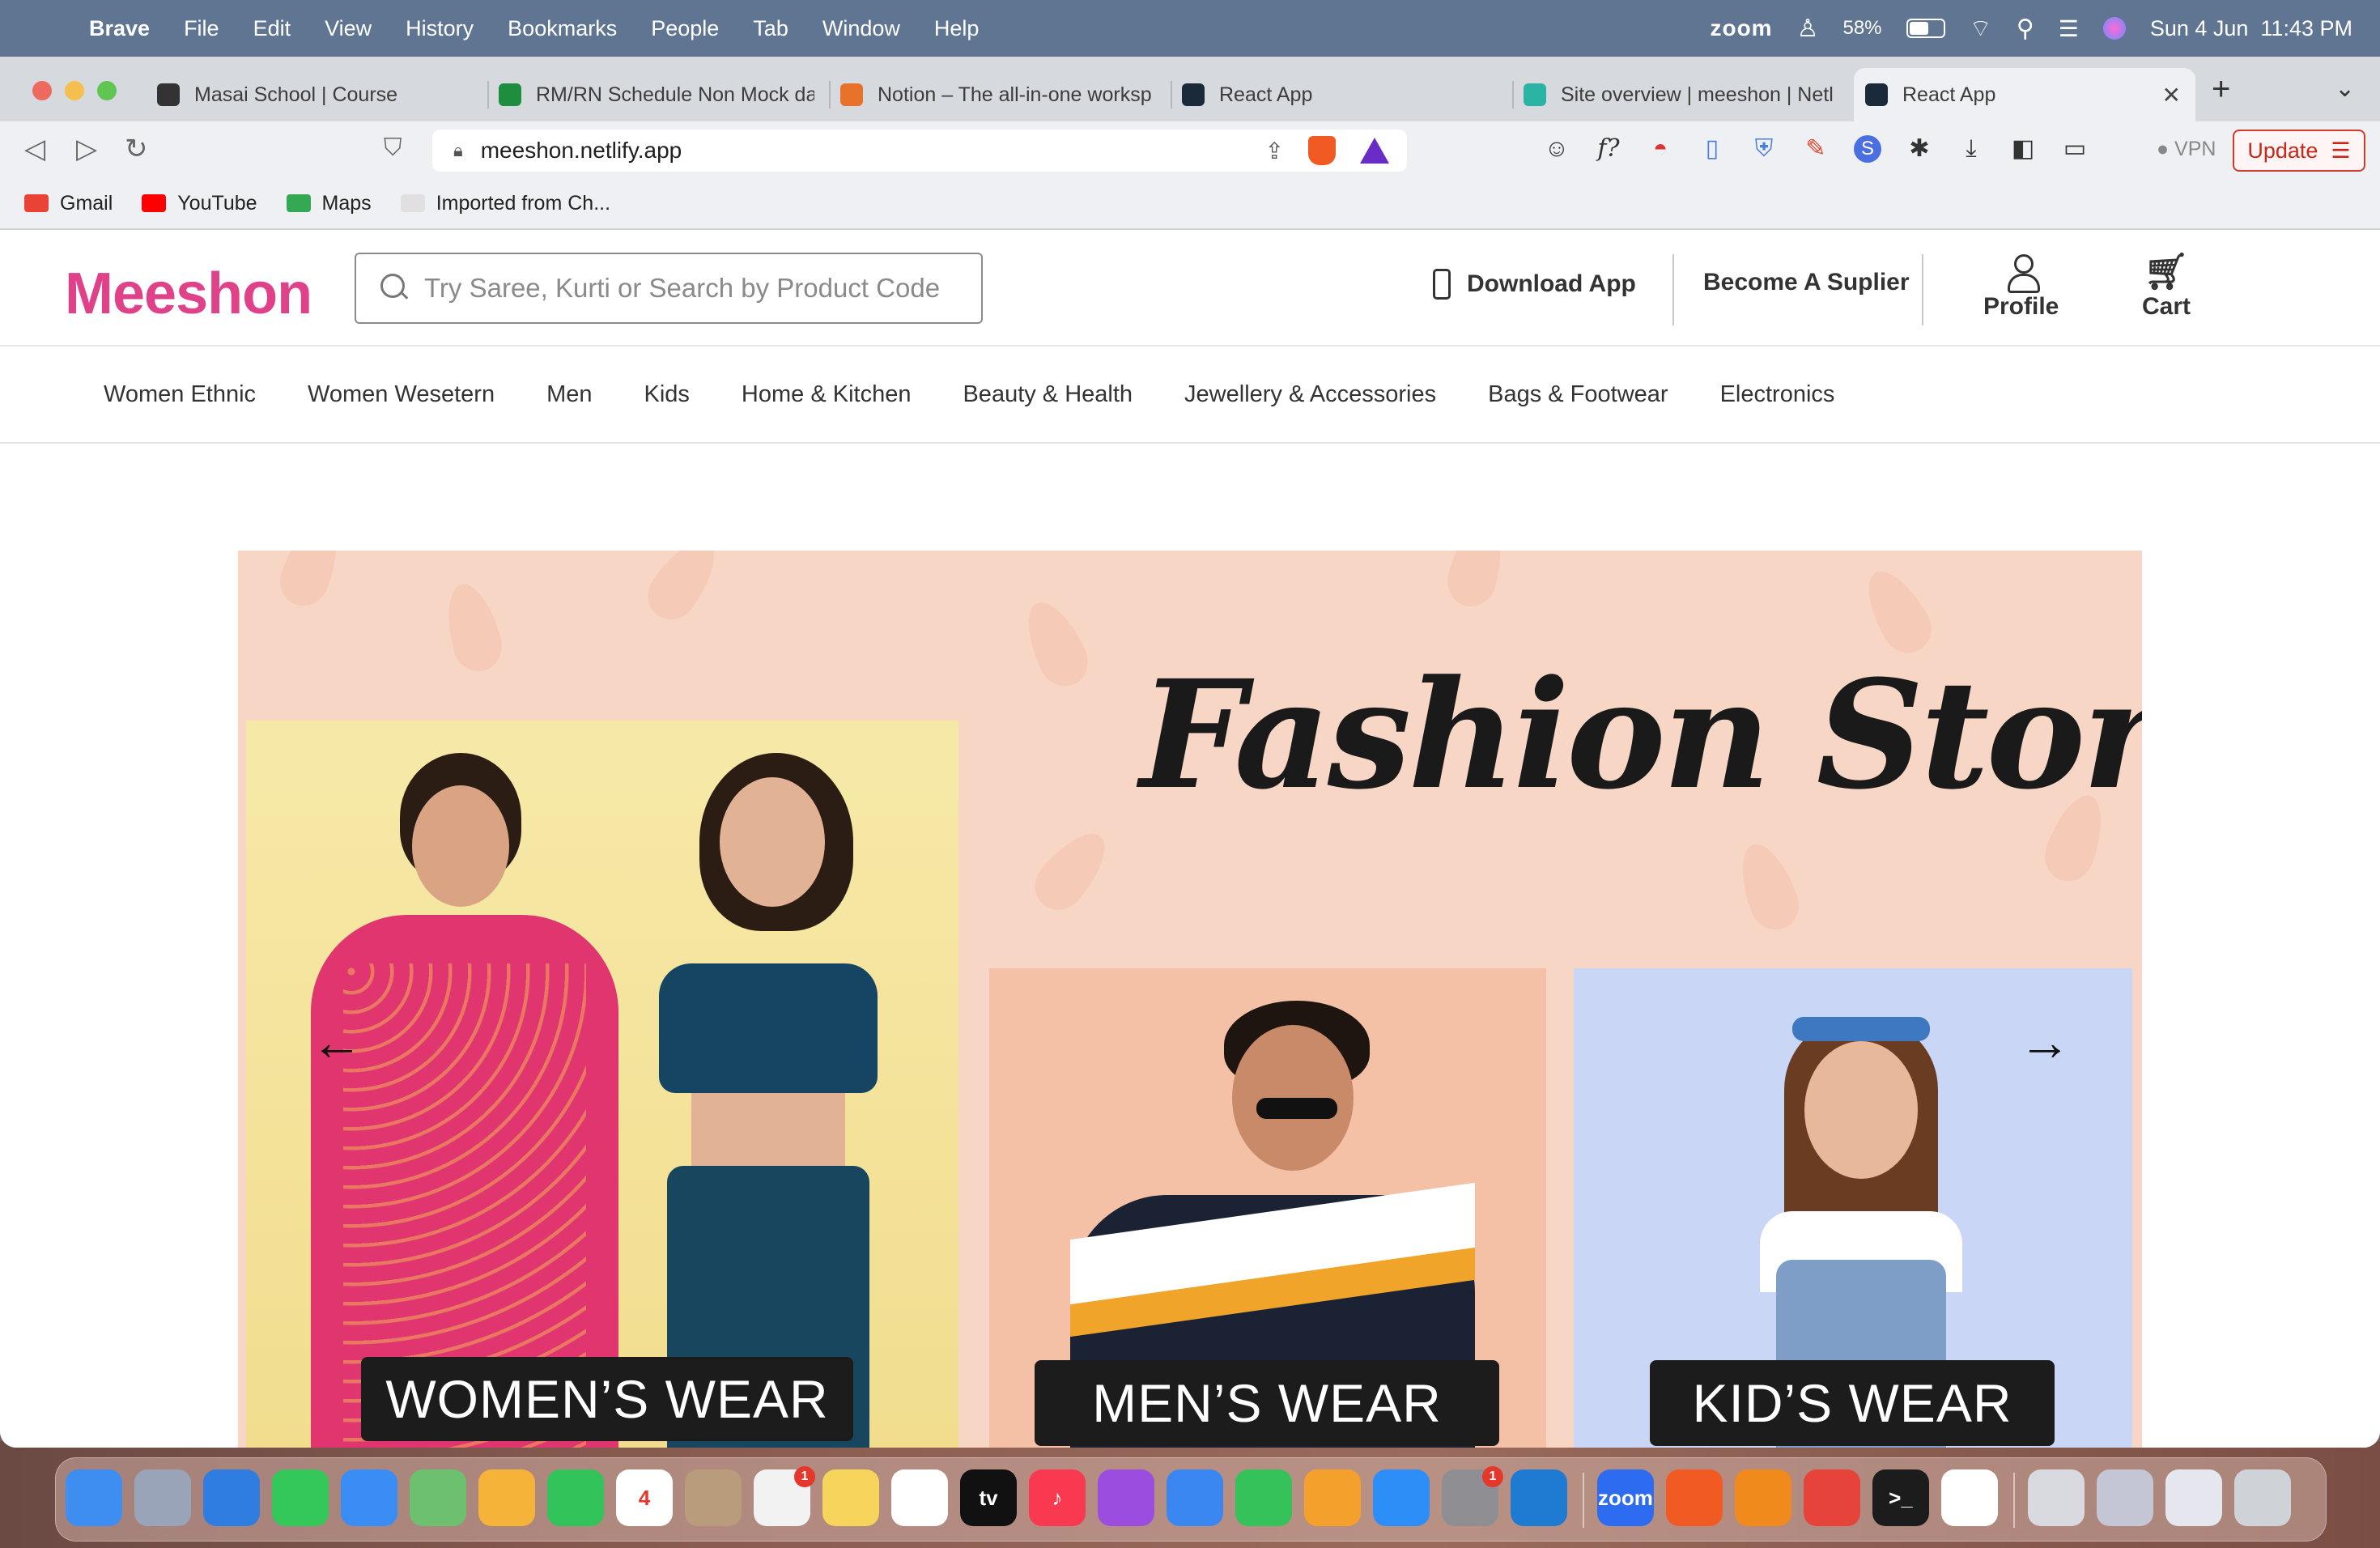 The width and height of the screenshot is (2380, 1548). Describe the element at coordinates (1332, 1498) in the screenshot. I see `dock-pages-icon` at that location.